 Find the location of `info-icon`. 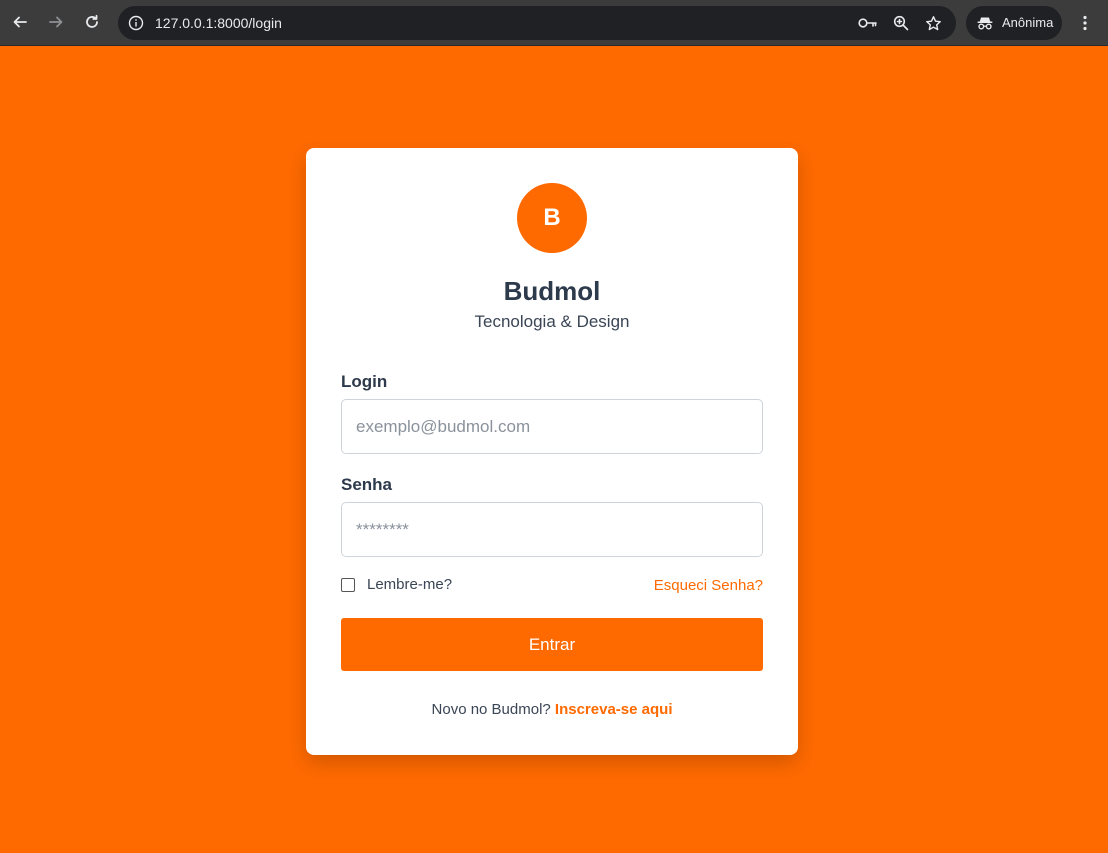

info-icon is located at coordinates (136, 23).